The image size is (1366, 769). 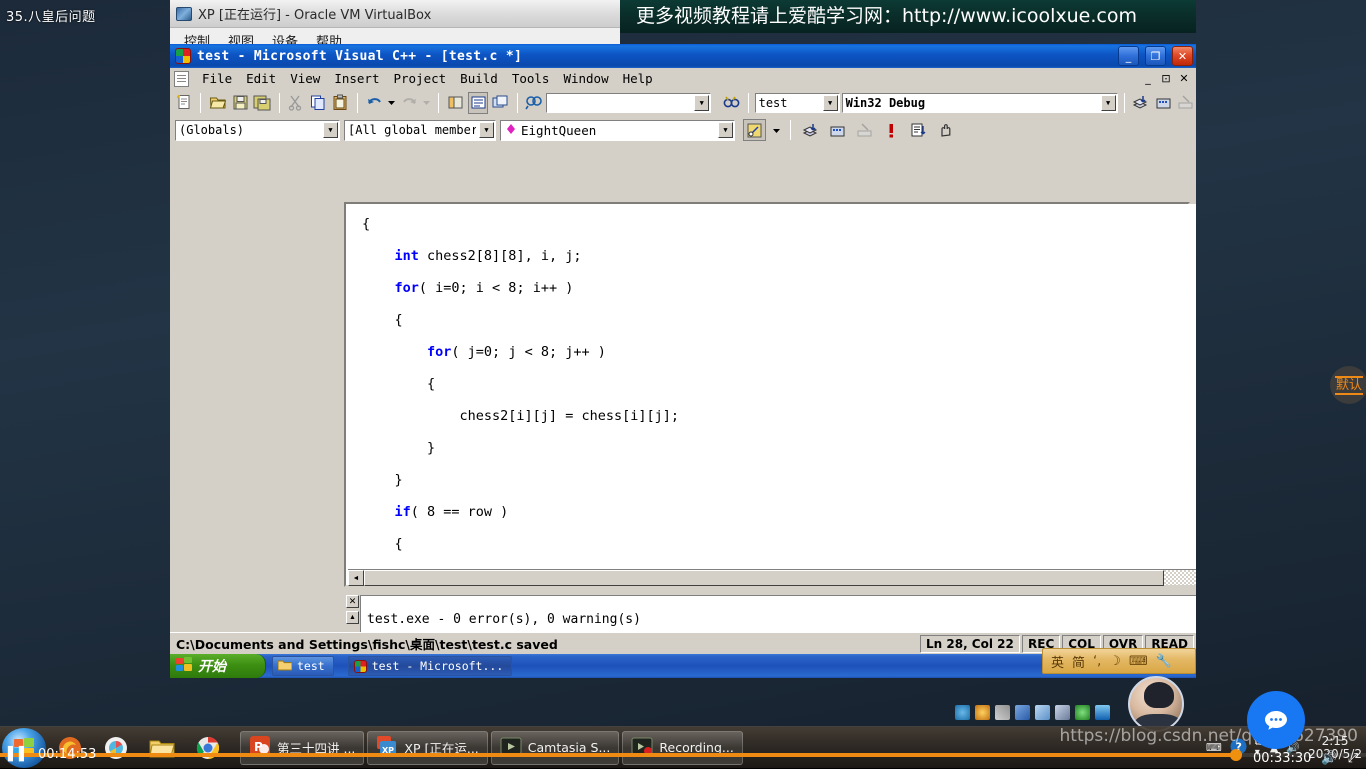 I want to click on code-line: for( j=0; j < 8; j++ ), so click(x=516, y=352).